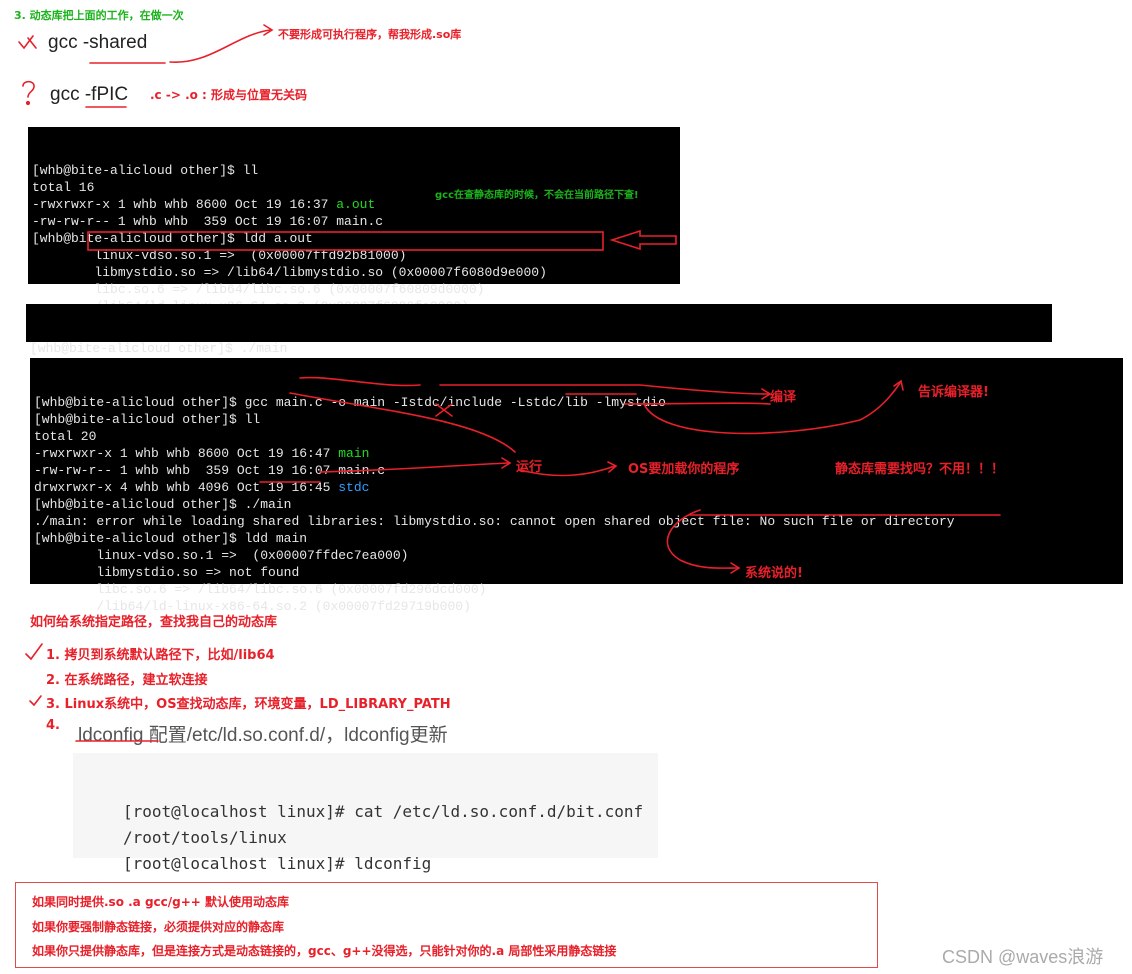 Image resolution: width=1132 pixels, height=974 pixels. I want to click on question-mark-icon, so click(28, 89).